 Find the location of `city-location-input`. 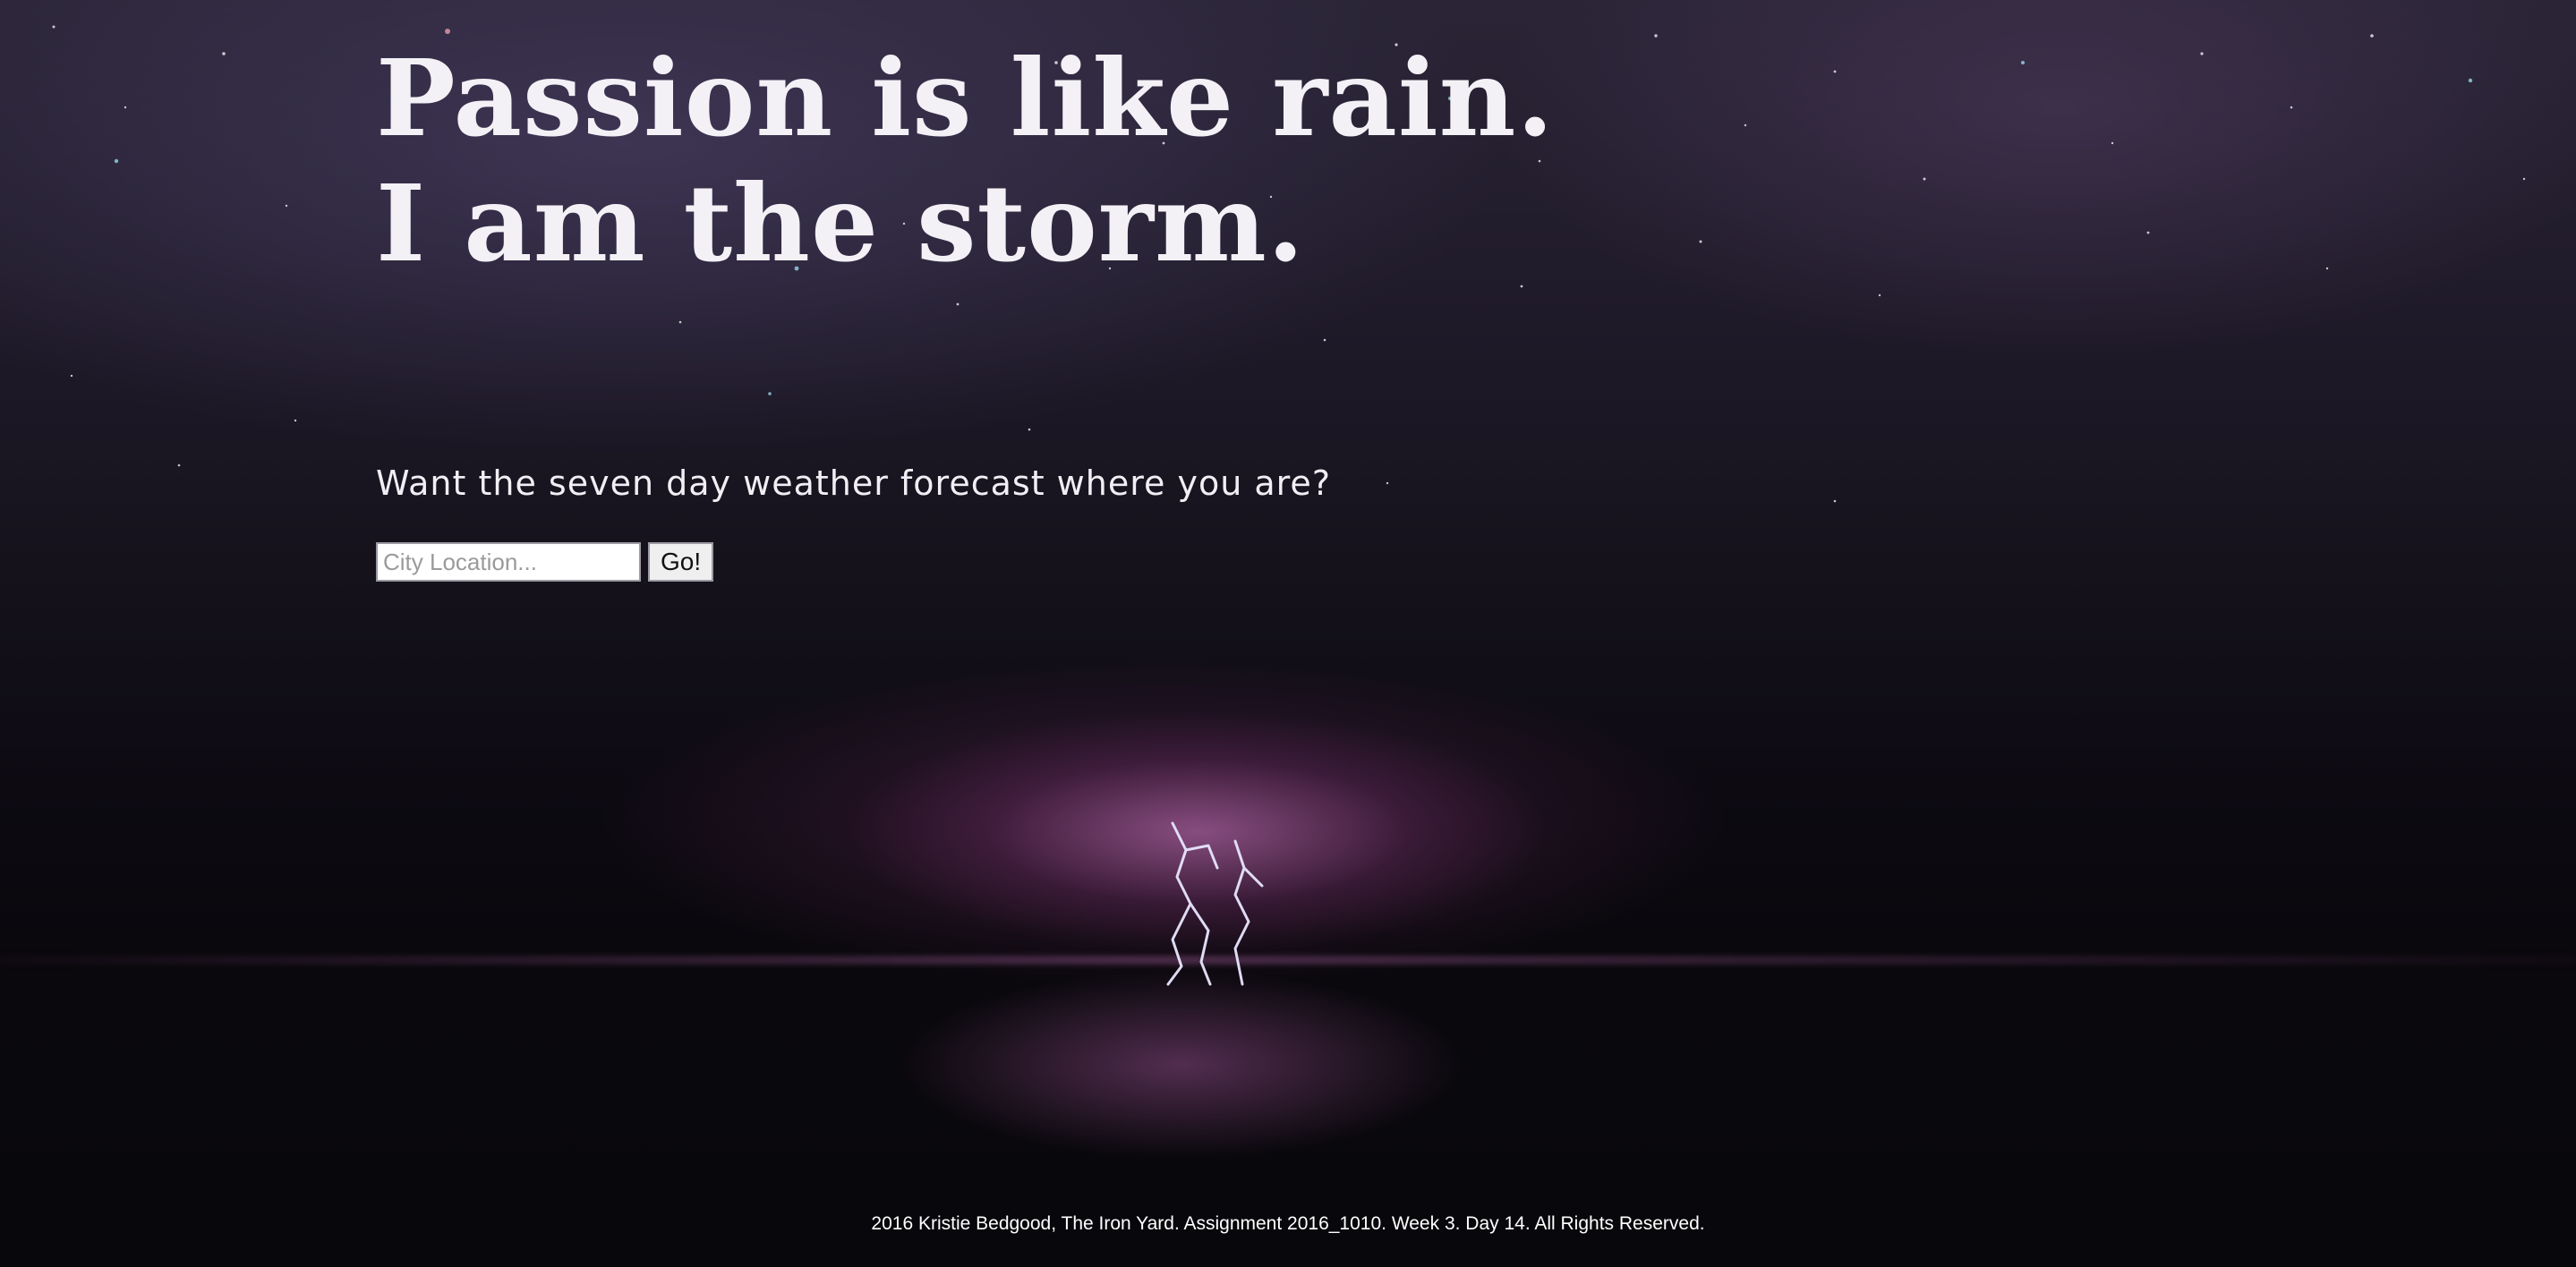

city-location-input is located at coordinates (508, 562).